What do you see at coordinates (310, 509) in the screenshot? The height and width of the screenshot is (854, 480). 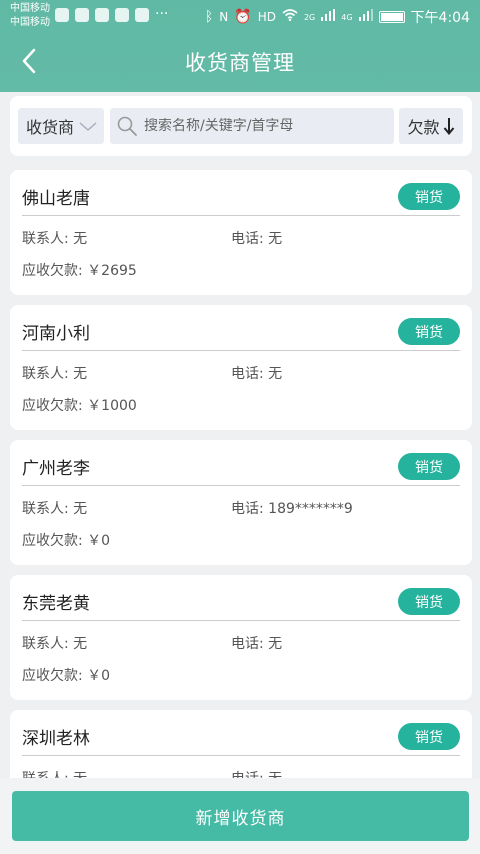 I see `phone-value: 189*******9` at bounding box center [310, 509].